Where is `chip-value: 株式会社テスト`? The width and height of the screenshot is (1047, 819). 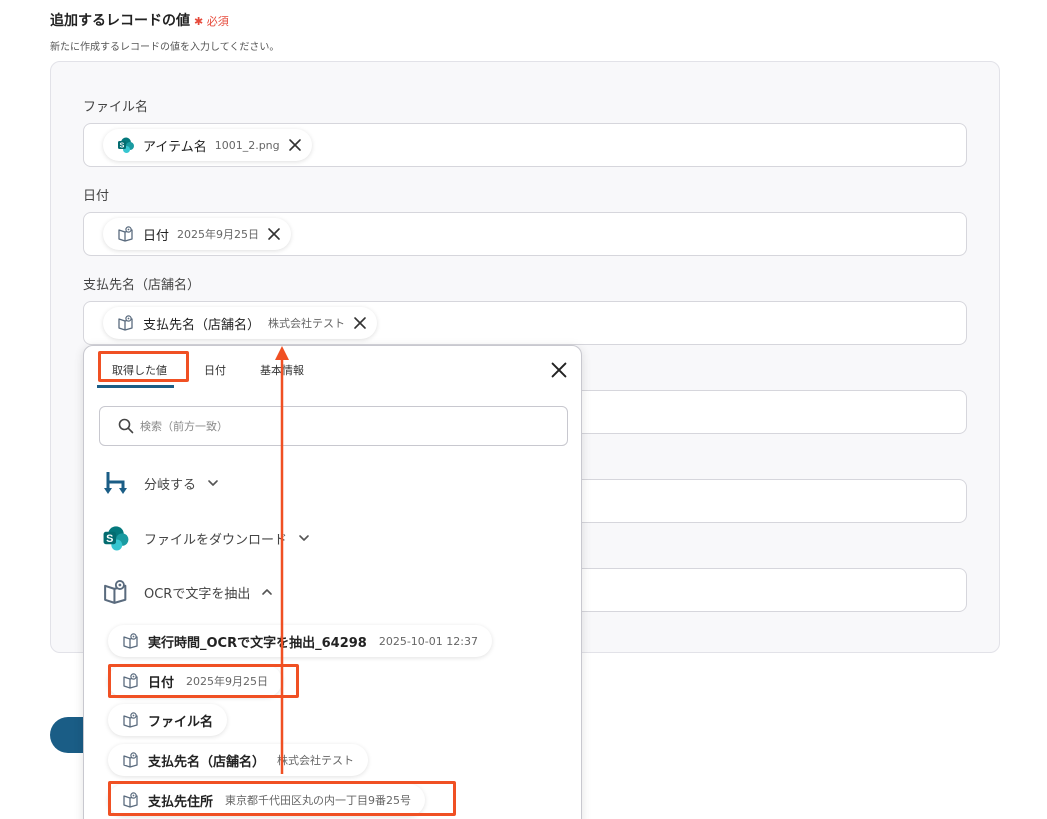 chip-value: 株式会社テスト is located at coordinates (307, 323).